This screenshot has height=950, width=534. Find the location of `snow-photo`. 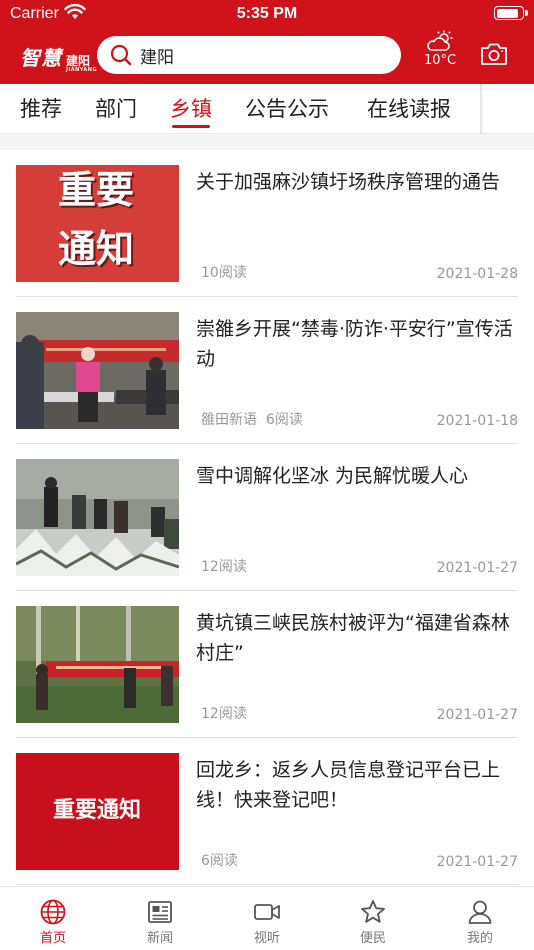

snow-photo is located at coordinates (97, 517).